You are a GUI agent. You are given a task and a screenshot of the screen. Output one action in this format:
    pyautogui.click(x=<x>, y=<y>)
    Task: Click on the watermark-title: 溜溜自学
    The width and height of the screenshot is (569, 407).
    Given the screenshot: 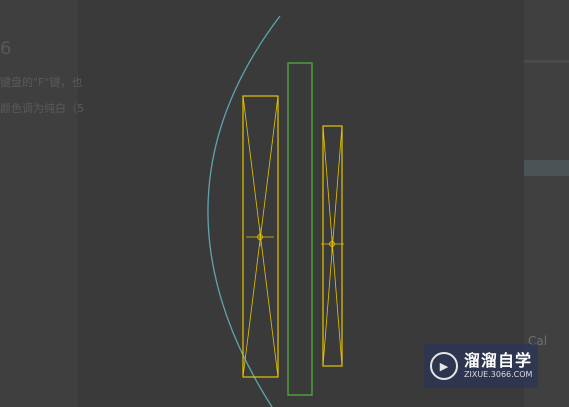 What is the action you would take?
    pyautogui.click(x=498, y=360)
    